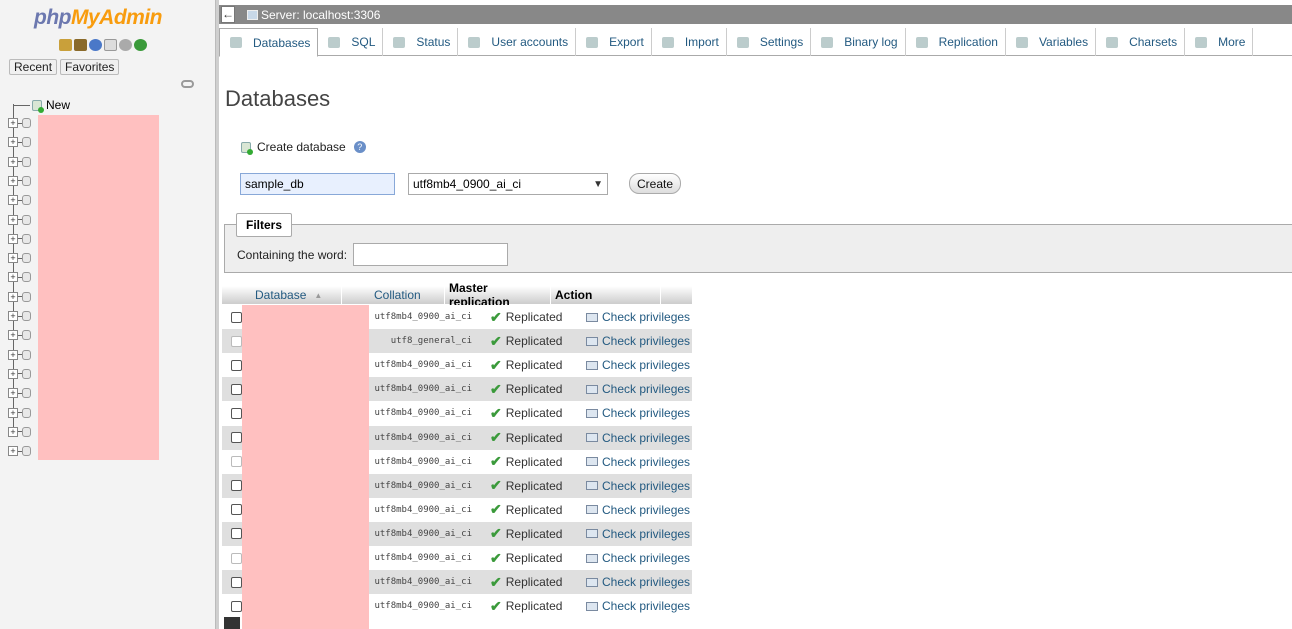 Image resolution: width=1292 pixels, height=629 pixels. Describe the element at coordinates (534, 461) in the screenshot. I see `replication-status: Replicated` at that location.